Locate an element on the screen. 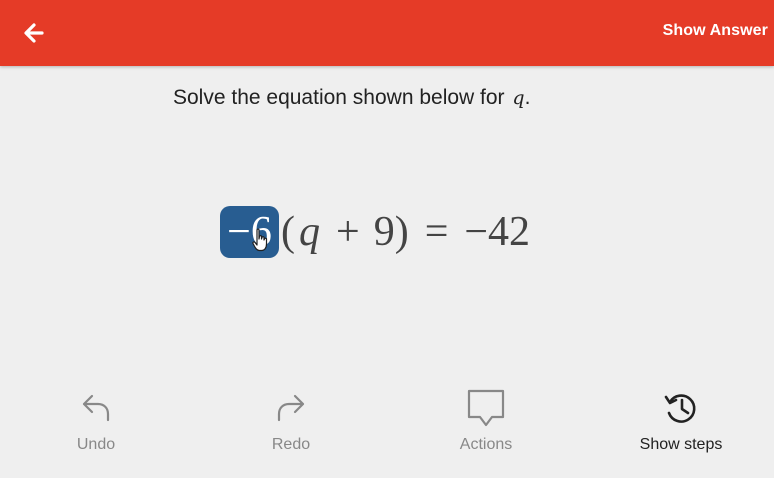 This screenshot has height=478, width=774. equation-plus-operator: + is located at coordinates (348, 232).